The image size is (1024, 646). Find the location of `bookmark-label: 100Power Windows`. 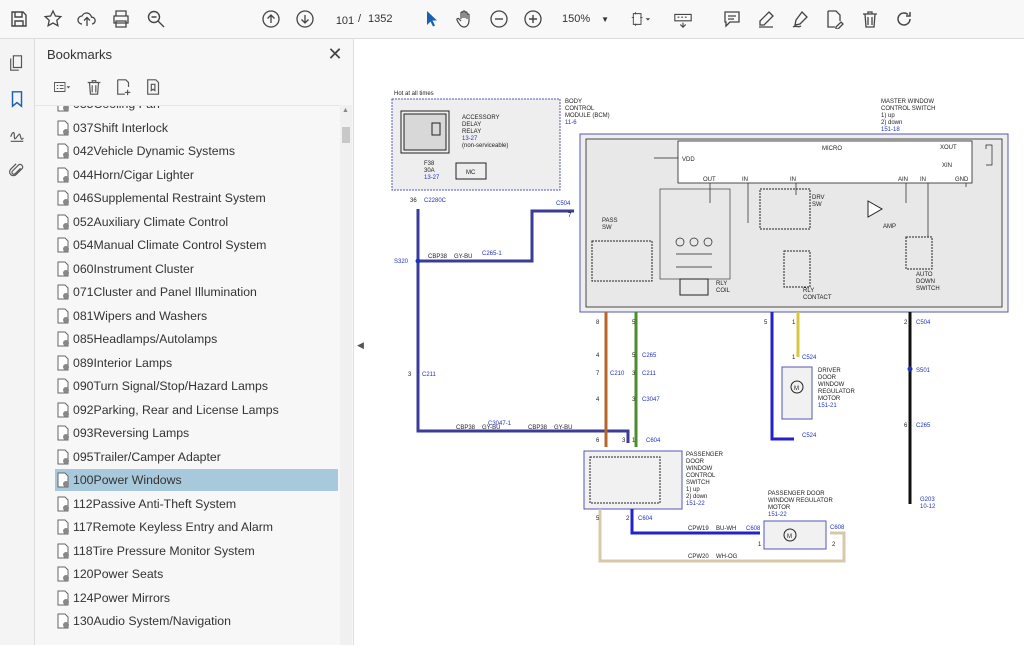

bookmark-label: 100Power Windows is located at coordinates (127, 480).